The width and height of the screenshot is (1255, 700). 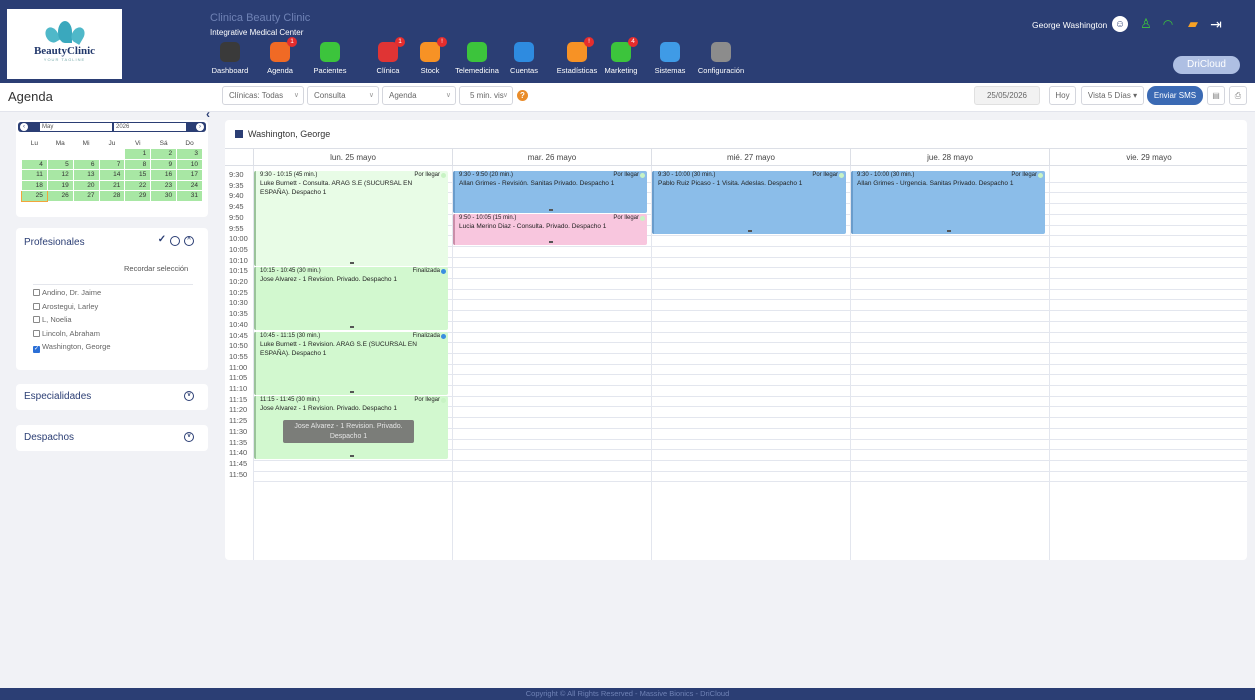 What do you see at coordinates (388, 58) in the screenshot?
I see `module-cl-nica: 1 Clínica` at bounding box center [388, 58].